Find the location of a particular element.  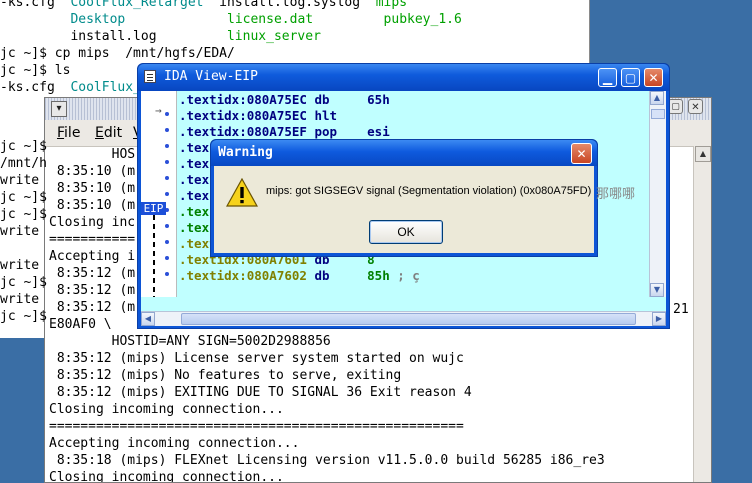

warning-icon is located at coordinates (242, 192).